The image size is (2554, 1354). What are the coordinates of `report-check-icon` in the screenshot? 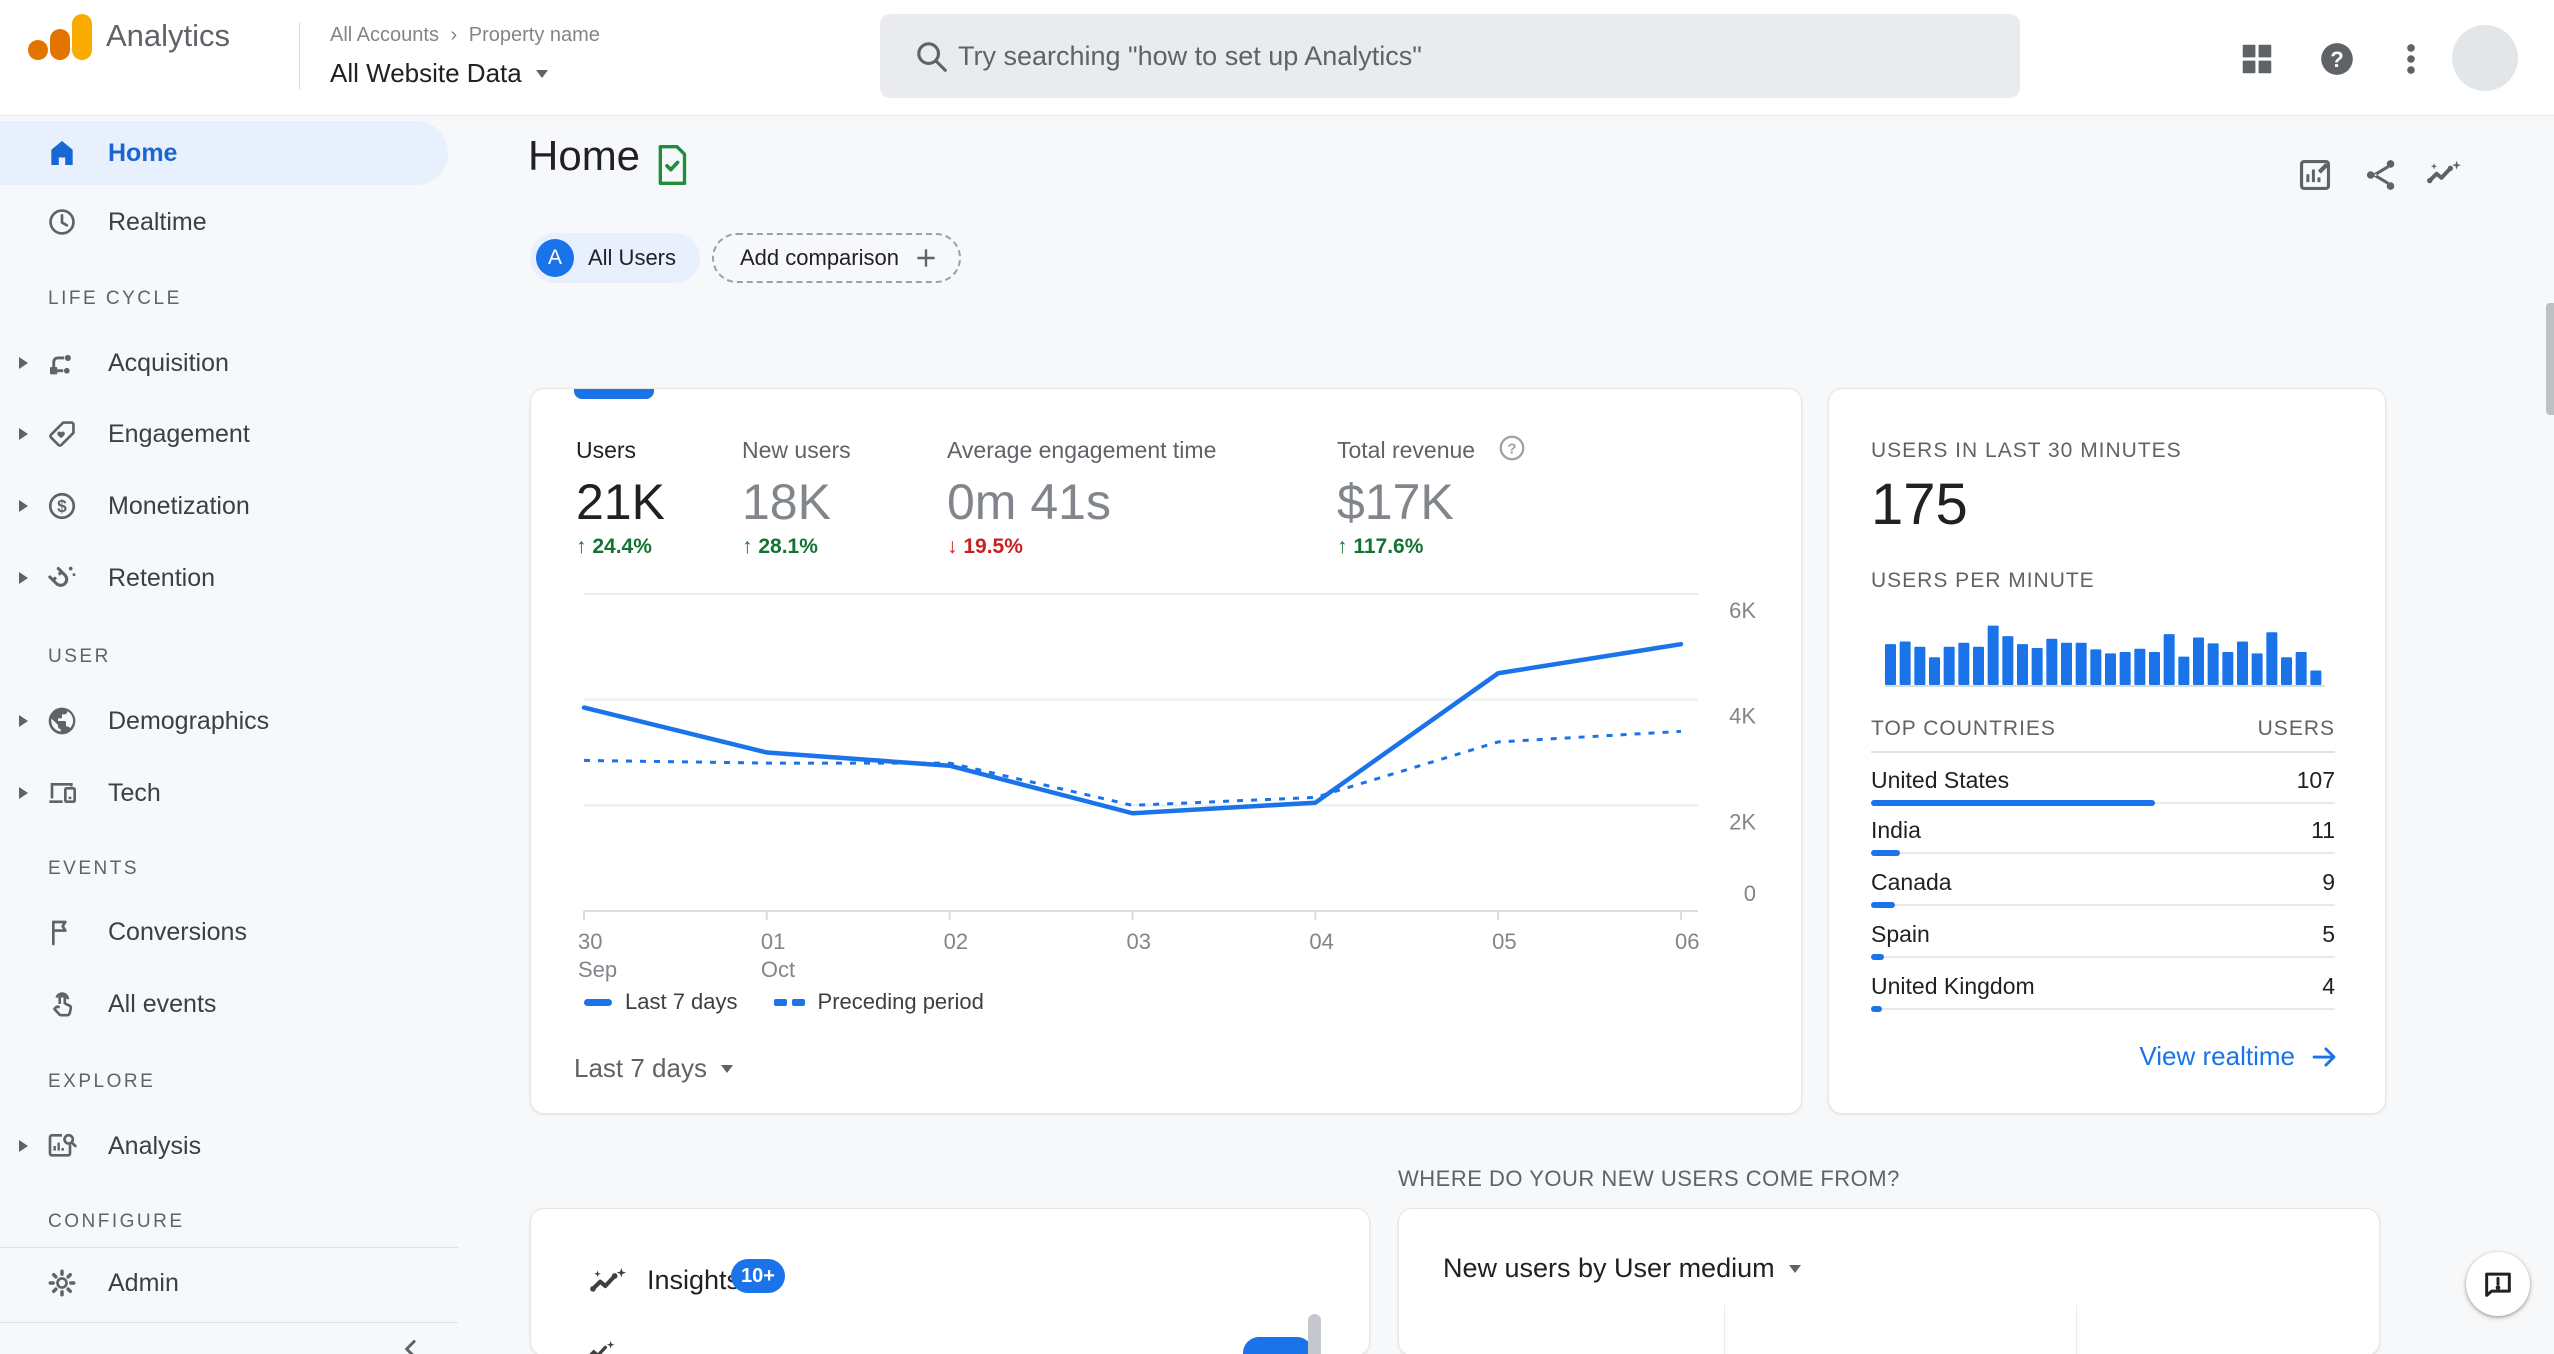 It's located at (672, 165).